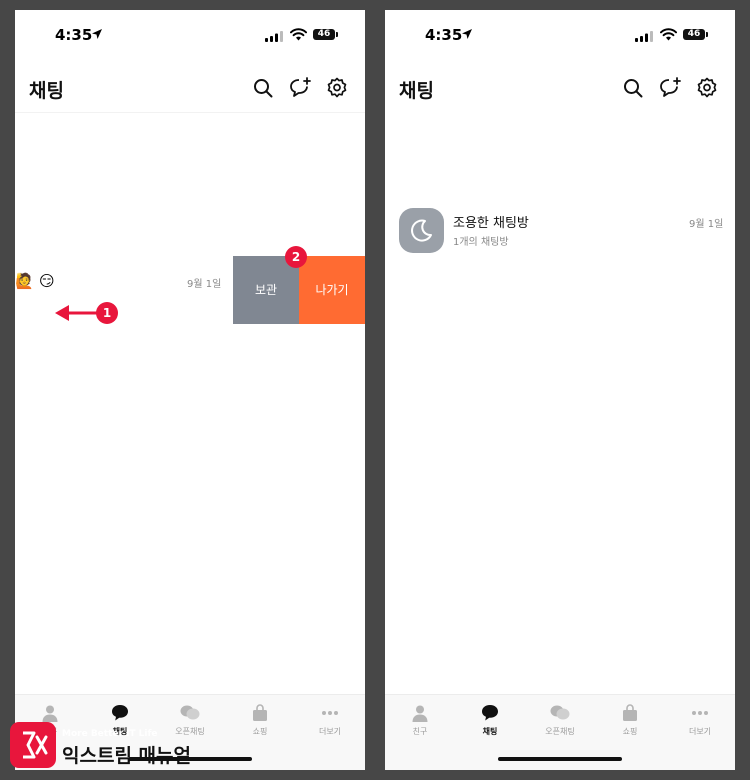  Describe the element at coordinates (490, 723) in the screenshot. I see `tab-chats: 채팅` at that location.